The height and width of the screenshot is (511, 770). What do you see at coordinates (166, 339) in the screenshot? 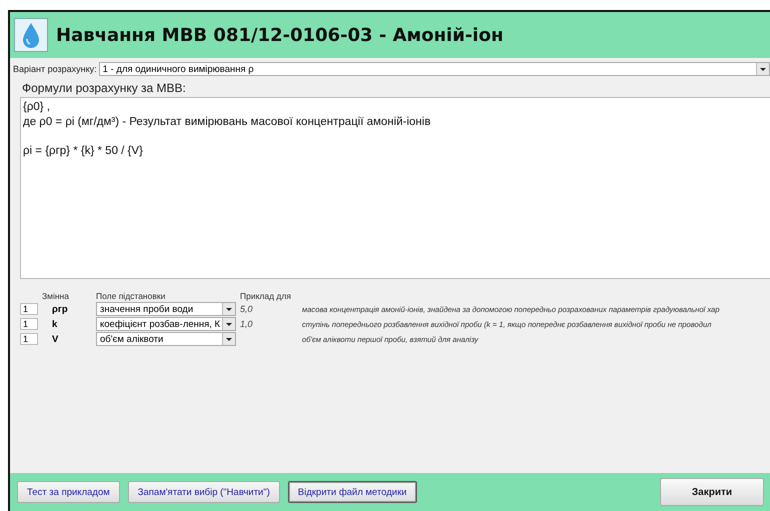
I see `substitution-dropdown: об'єм аліквоти` at bounding box center [166, 339].